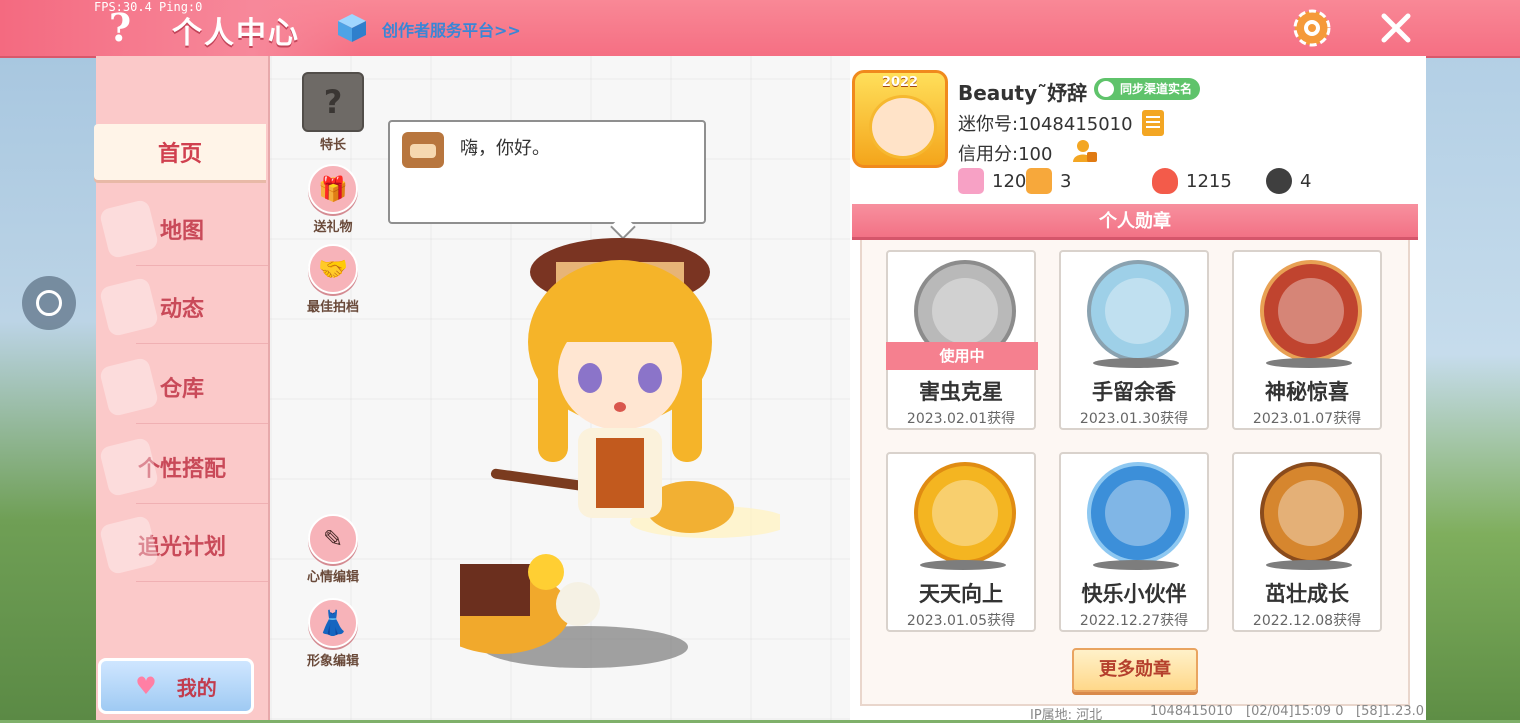  I want to click on in-use-badge: 使用中, so click(962, 356).